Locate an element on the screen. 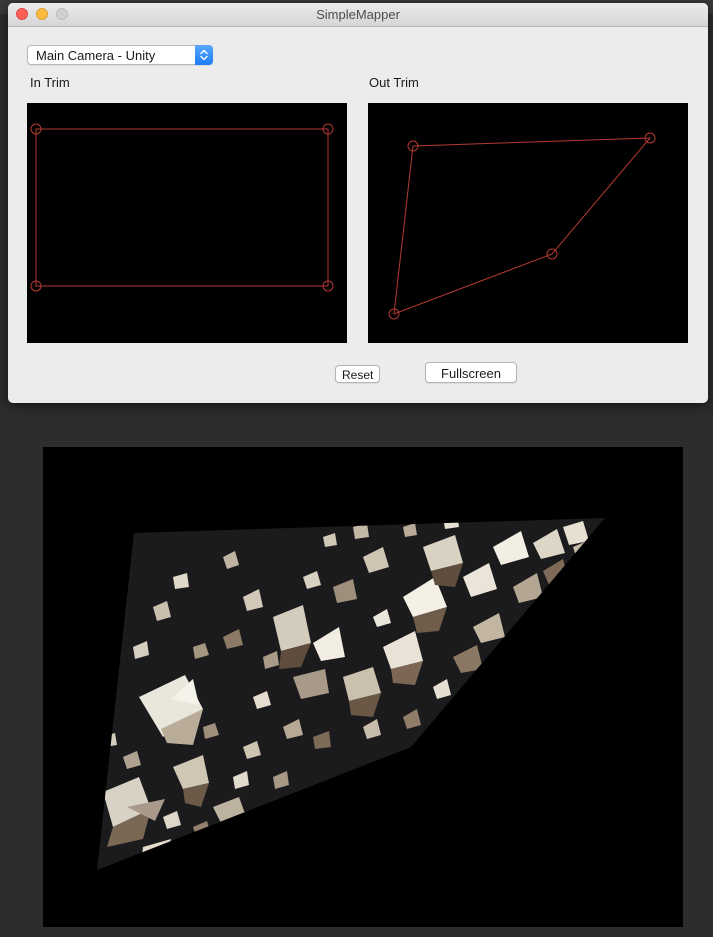  in-trim-canvas is located at coordinates (187, 223).